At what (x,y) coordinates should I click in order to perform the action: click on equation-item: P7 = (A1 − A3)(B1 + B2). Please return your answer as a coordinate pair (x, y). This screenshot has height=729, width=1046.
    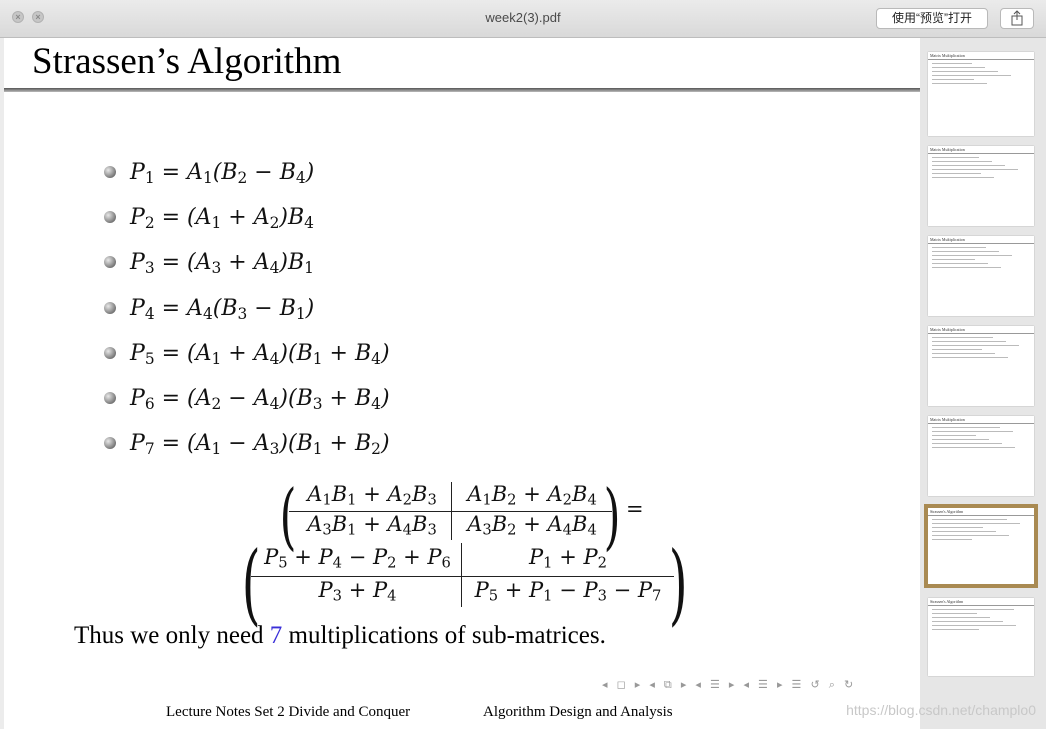
    Looking at the image, I should click on (247, 443).